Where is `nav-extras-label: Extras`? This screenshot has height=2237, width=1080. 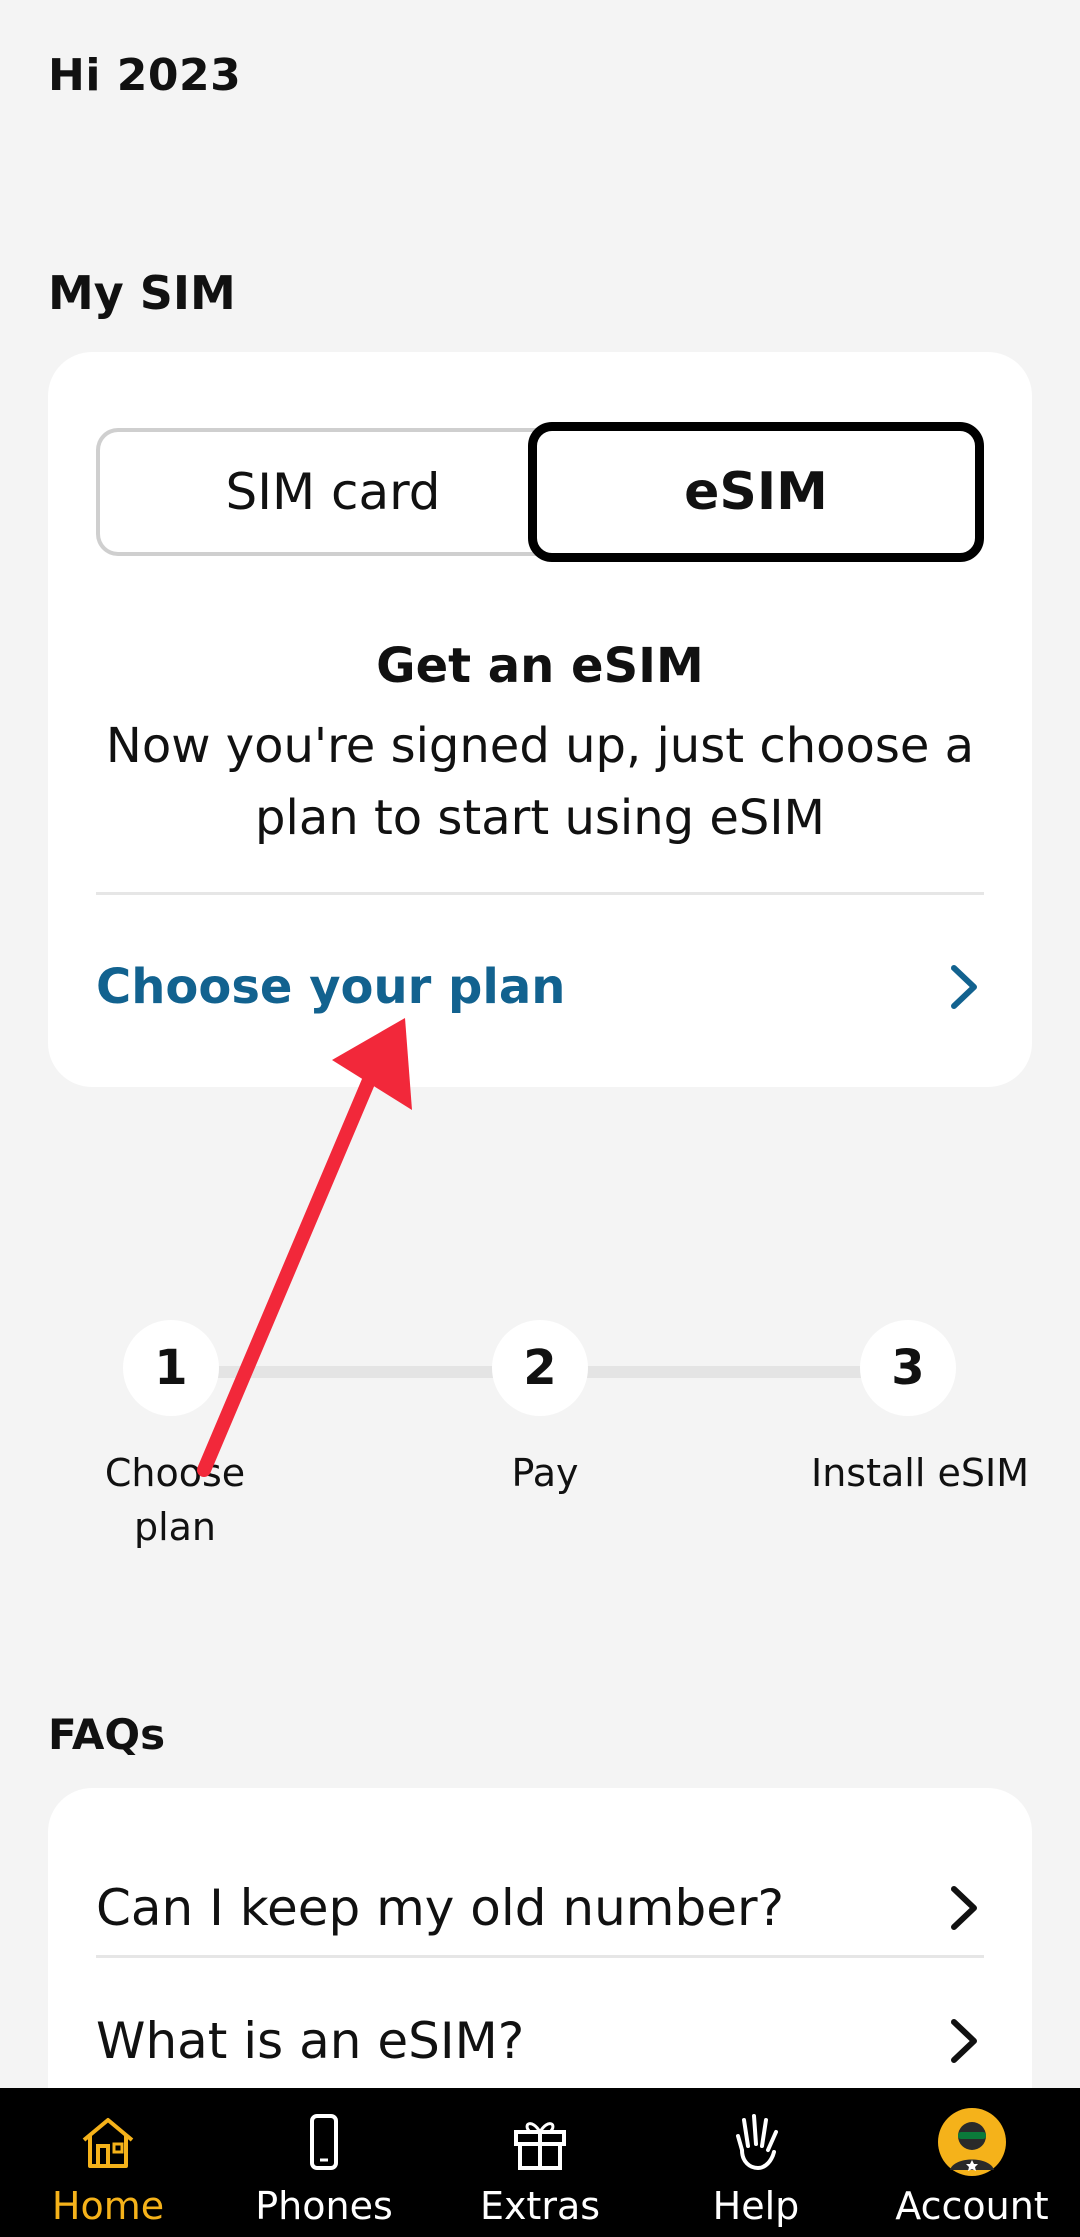
nav-extras-label: Extras is located at coordinates (540, 2206).